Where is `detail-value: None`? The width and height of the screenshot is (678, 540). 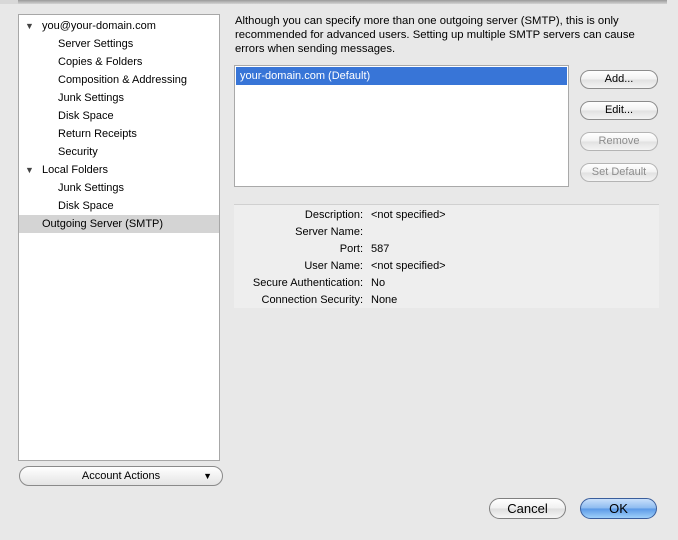 detail-value: None is located at coordinates (384, 300).